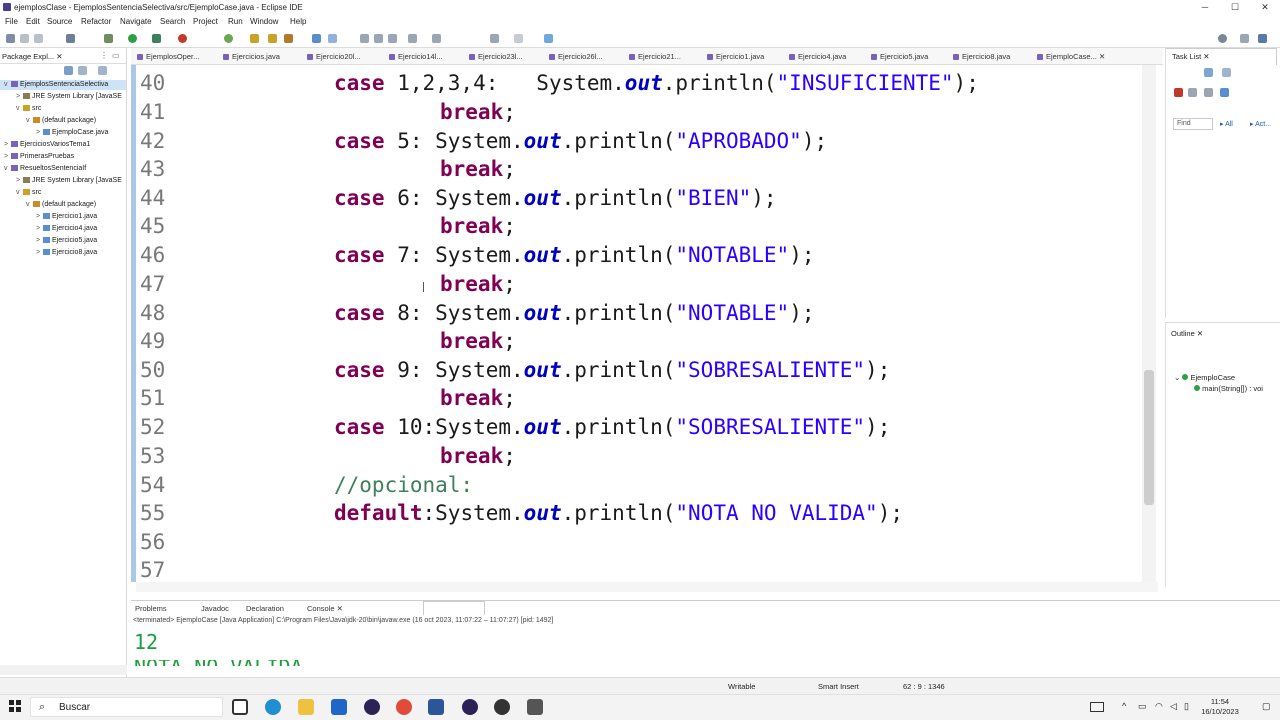 This screenshot has width=1280, height=720. What do you see at coordinates (535, 707) in the screenshot?
I see `camera-icon` at bounding box center [535, 707].